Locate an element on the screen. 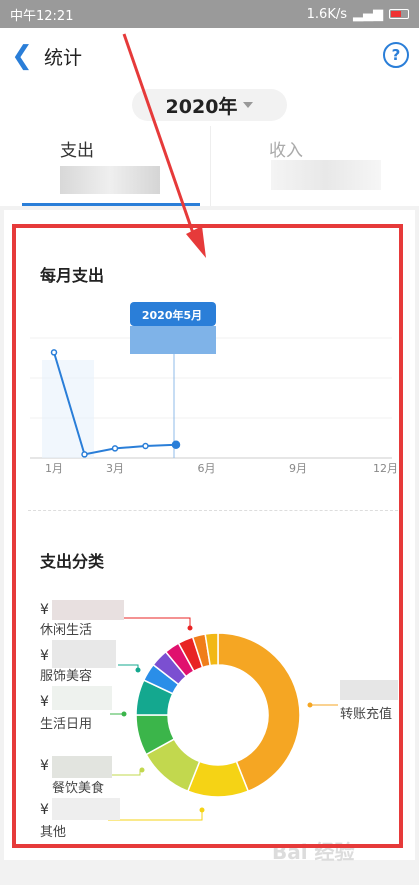 This screenshot has width=419, height=885. tab-income-label: 收入 is located at coordinates (286, 151).